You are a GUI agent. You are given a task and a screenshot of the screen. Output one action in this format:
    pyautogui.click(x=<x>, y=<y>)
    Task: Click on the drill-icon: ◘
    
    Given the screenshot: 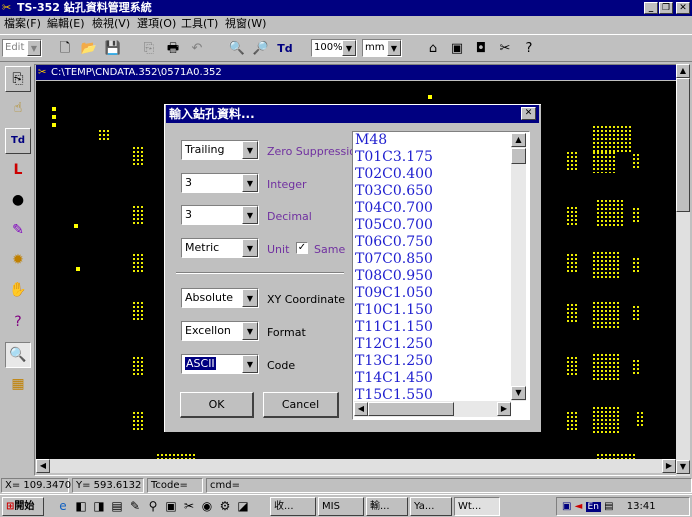 What is the action you would take?
    pyautogui.click(x=481, y=49)
    